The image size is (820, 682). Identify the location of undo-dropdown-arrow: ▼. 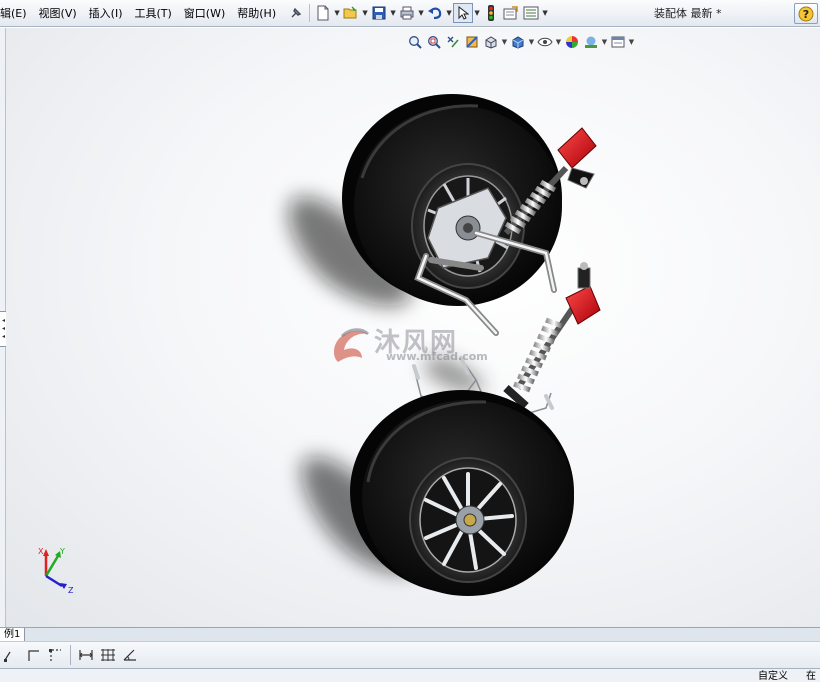
(449, 13).